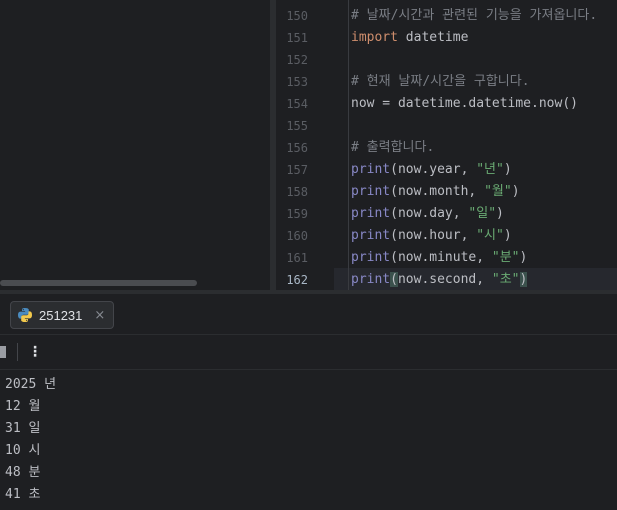  What do you see at coordinates (23, 428) in the screenshot?
I see `console-line: 31 일` at bounding box center [23, 428].